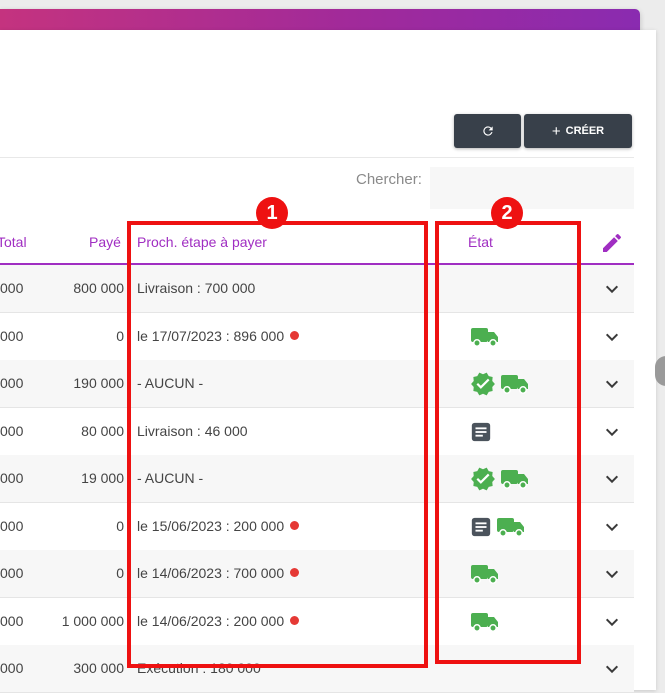  I want to click on plus-icon: +, so click(556, 131).